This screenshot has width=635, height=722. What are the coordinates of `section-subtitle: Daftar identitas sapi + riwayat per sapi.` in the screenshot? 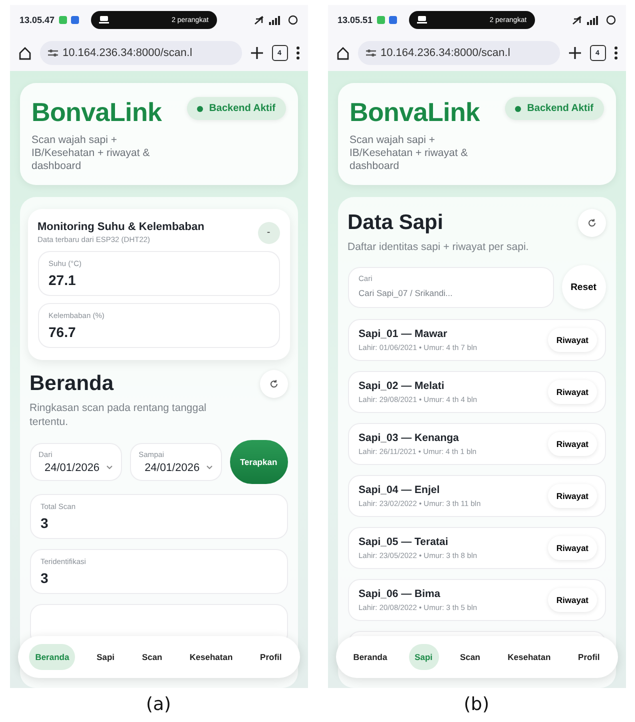 It's located at (439, 248).